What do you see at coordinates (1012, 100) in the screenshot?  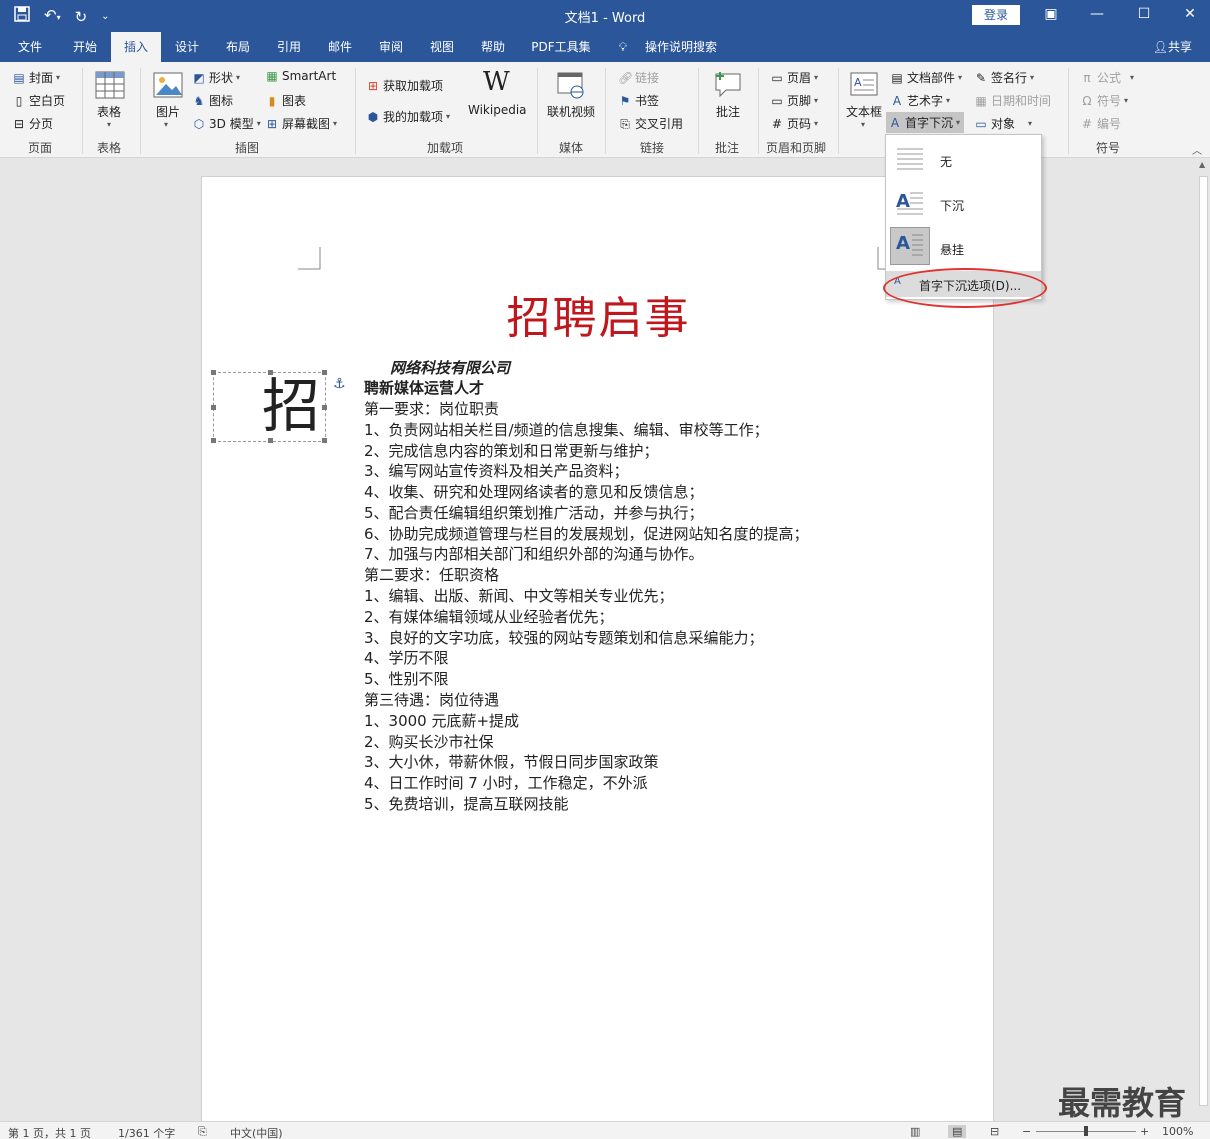 I see `date-time-button: ▦ 日期和时间` at bounding box center [1012, 100].